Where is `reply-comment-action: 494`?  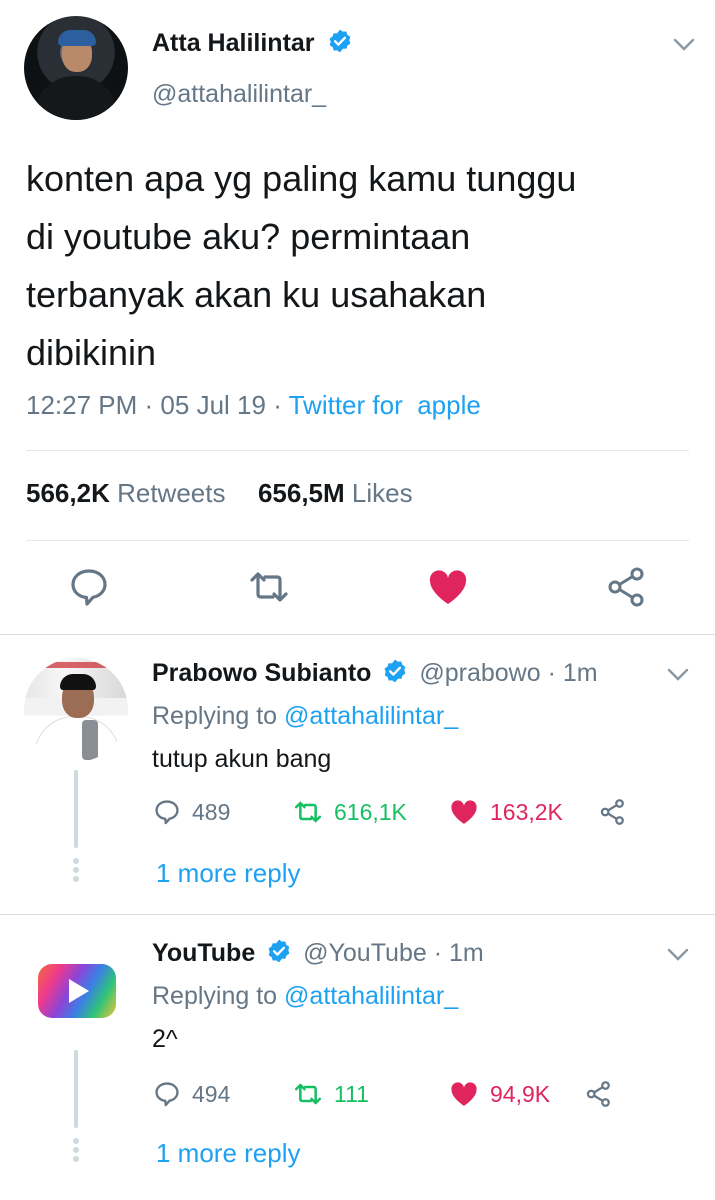 reply-comment-action: 494 is located at coordinates (222, 1094).